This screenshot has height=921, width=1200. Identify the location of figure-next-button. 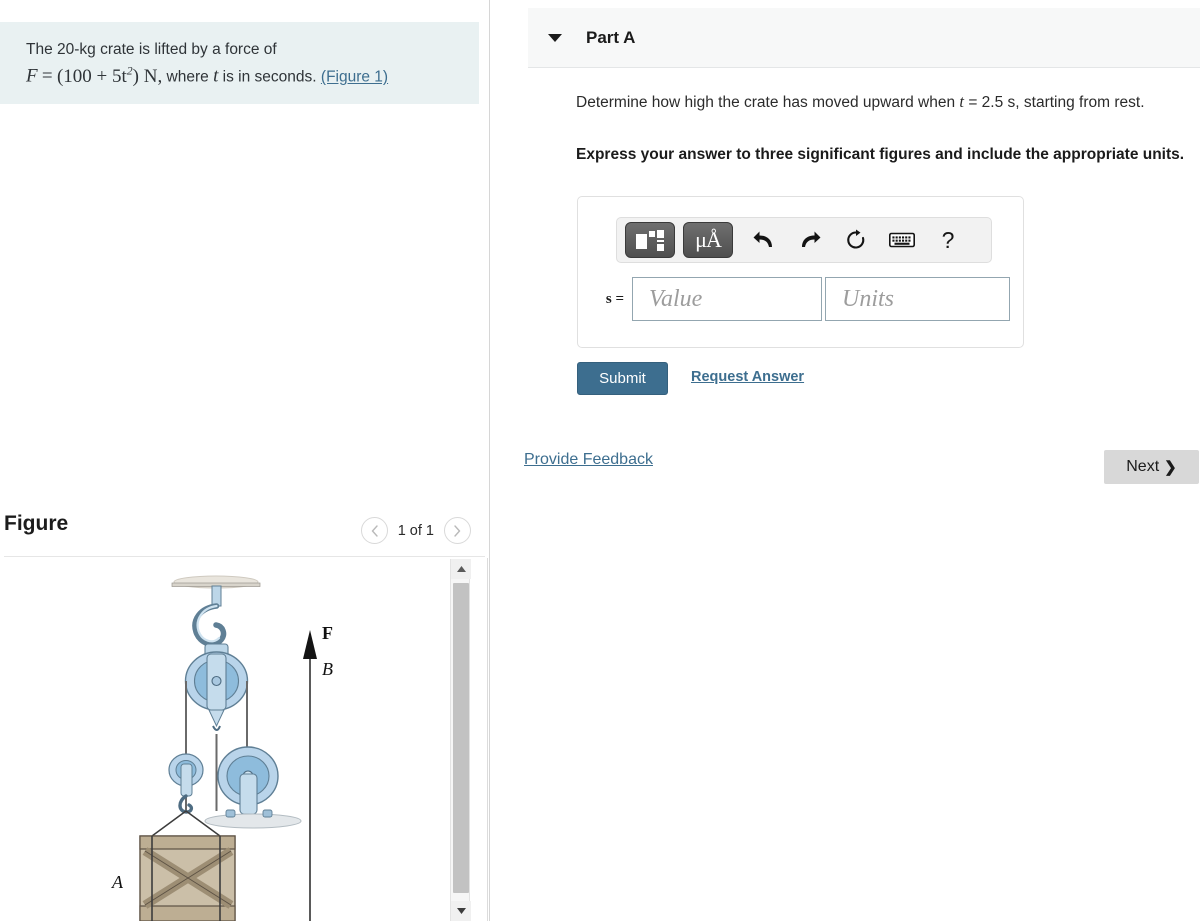
(457, 530).